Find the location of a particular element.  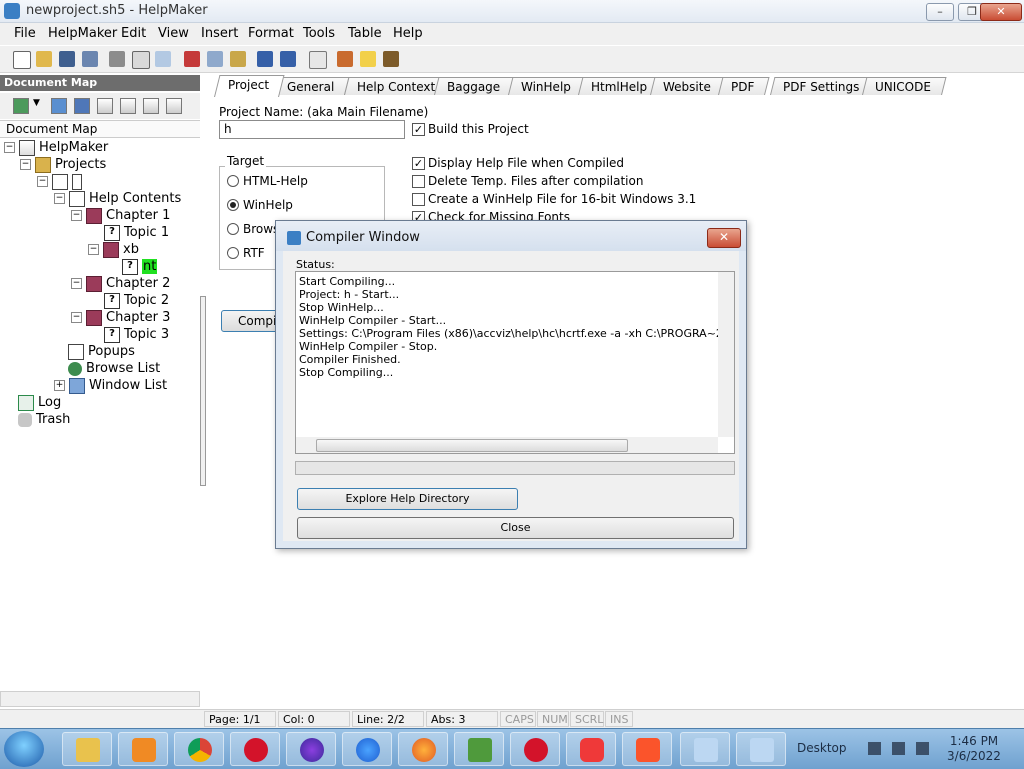

expand-icon: + is located at coordinates (59, 385).